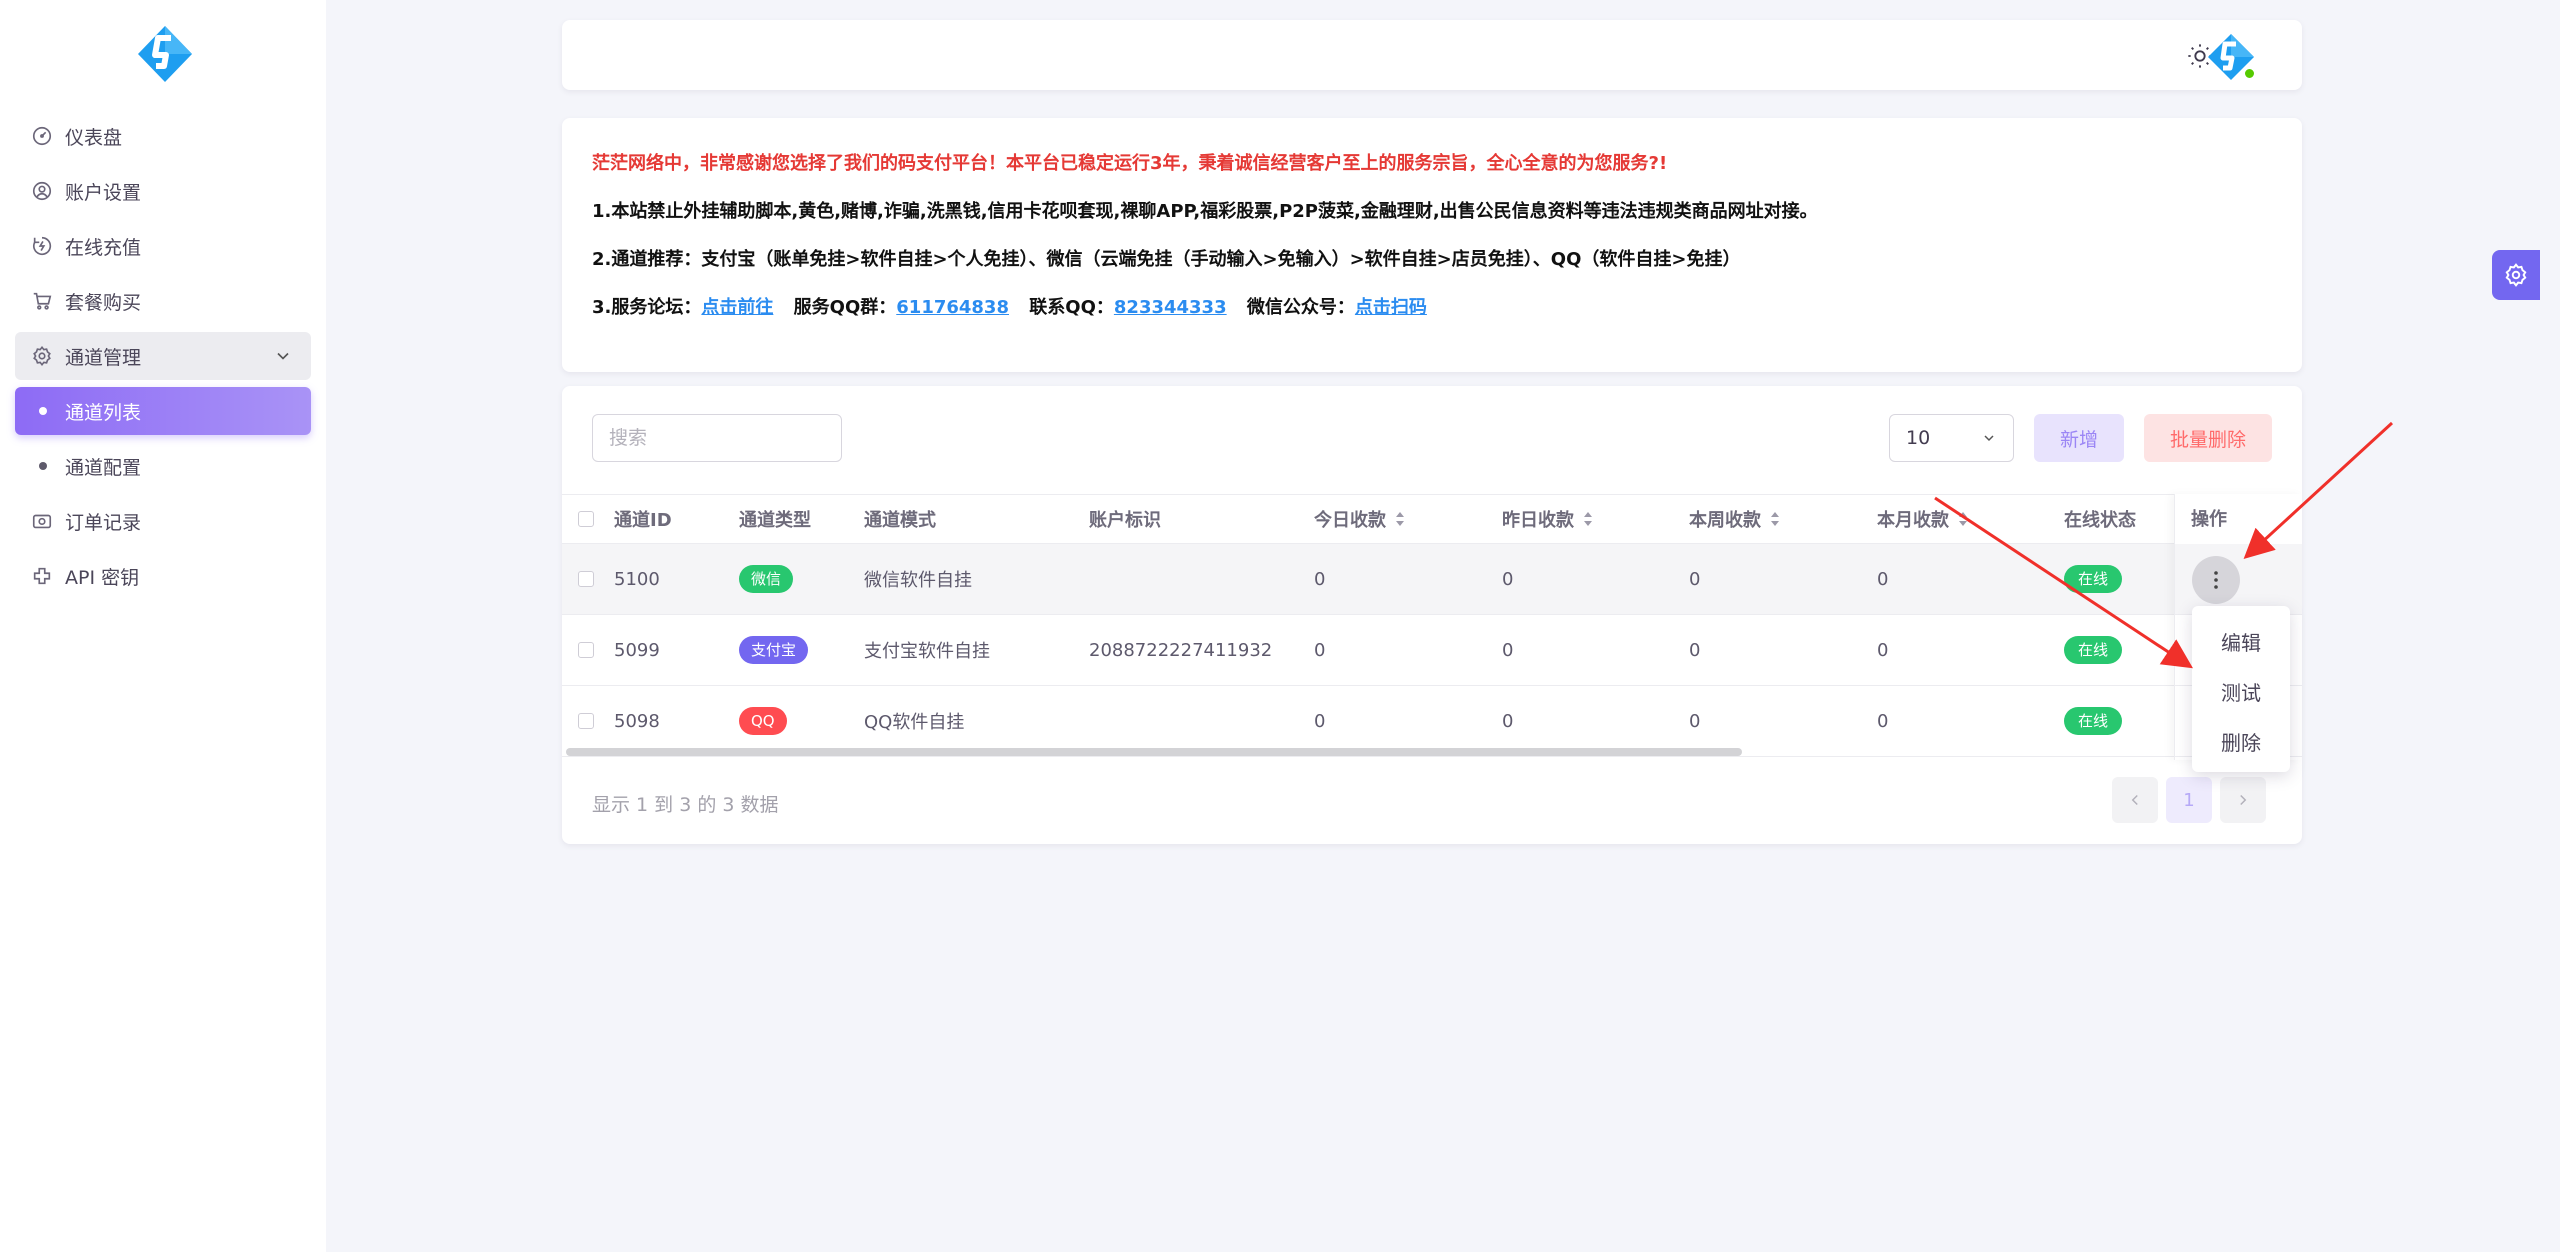  Describe the element at coordinates (2241, 691) in the screenshot. I see `menu-item-test: 测试` at that location.